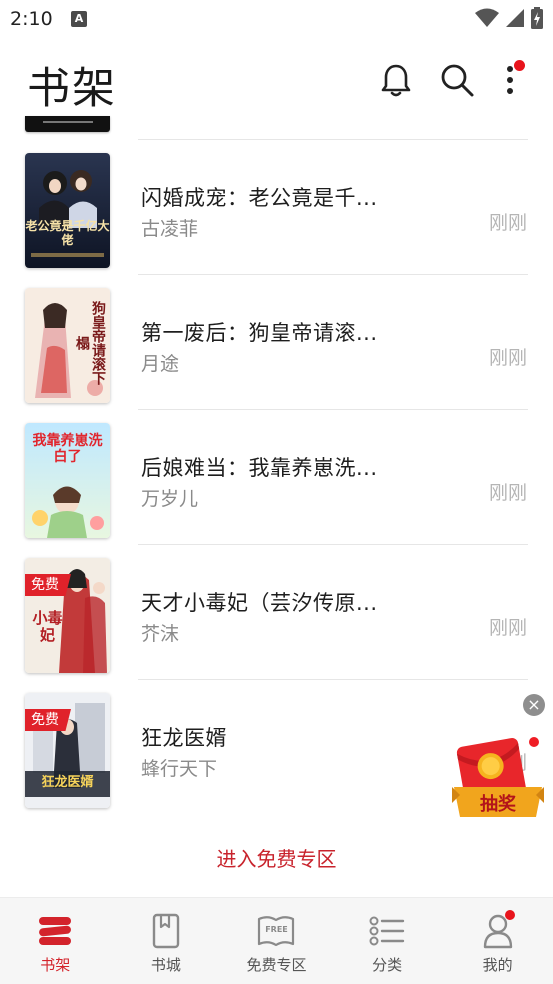 The image size is (553, 984). What do you see at coordinates (179, 769) in the screenshot?
I see `book-author: 蜂行天下` at bounding box center [179, 769].